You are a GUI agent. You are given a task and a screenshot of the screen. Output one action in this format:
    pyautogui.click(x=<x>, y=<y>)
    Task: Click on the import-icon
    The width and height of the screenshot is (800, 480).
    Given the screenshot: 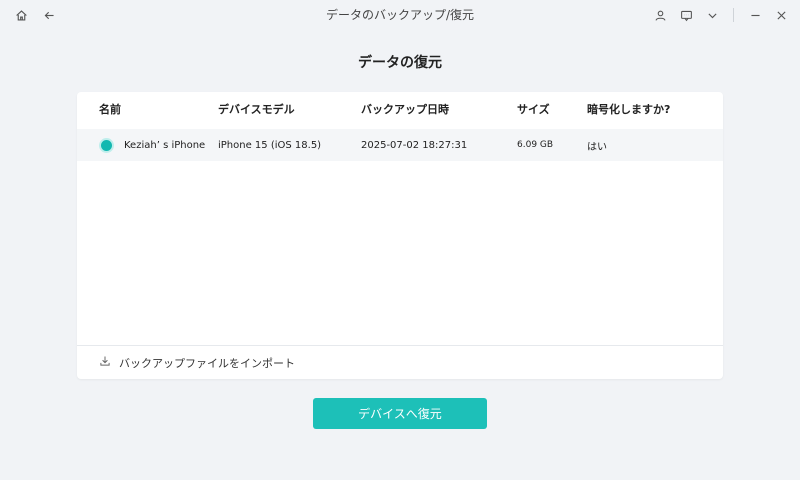 What is the action you would take?
    pyautogui.click(x=105, y=362)
    